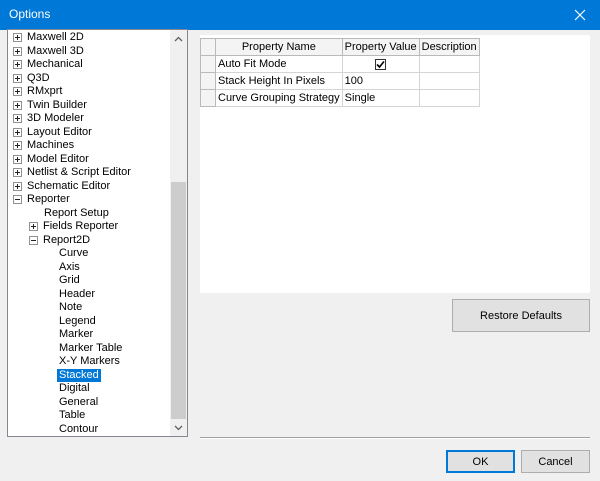 The width and height of the screenshot is (600, 481). What do you see at coordinates (380, 98) in the screenshot?
I see `property-value-cell: Single` at bounding box center [380, 98].